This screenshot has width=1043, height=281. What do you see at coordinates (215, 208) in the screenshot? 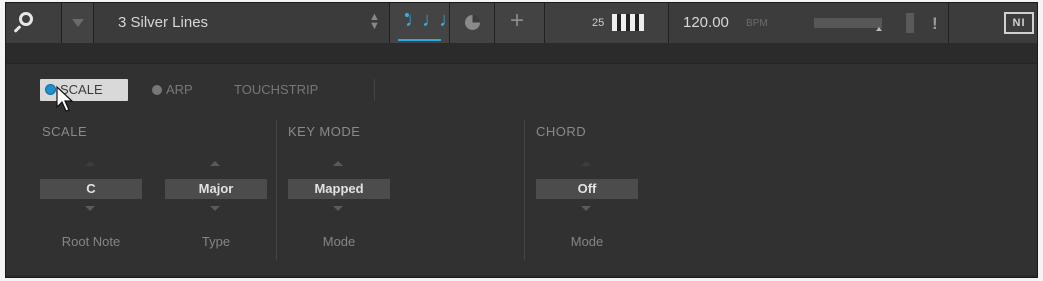
I see `type-down-icon` at bounding box center [215, 208].